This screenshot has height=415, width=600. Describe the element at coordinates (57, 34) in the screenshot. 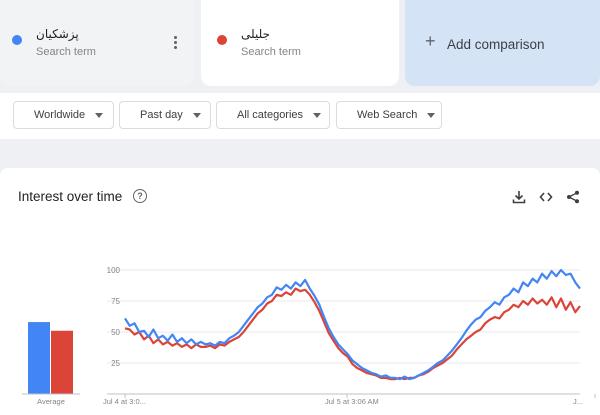

I see `search-term-name: پزشکیان` at that location.